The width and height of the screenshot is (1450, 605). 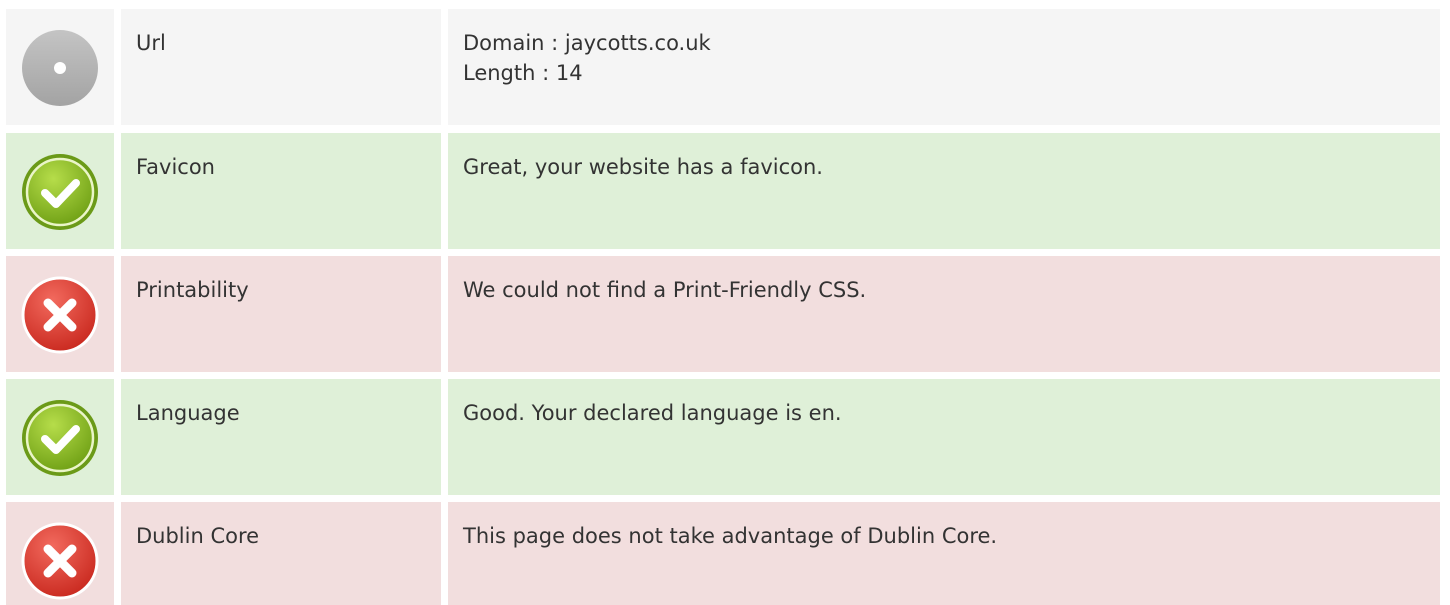 I want to click on row-label: Dublin Core, so click(x=198, y=536).